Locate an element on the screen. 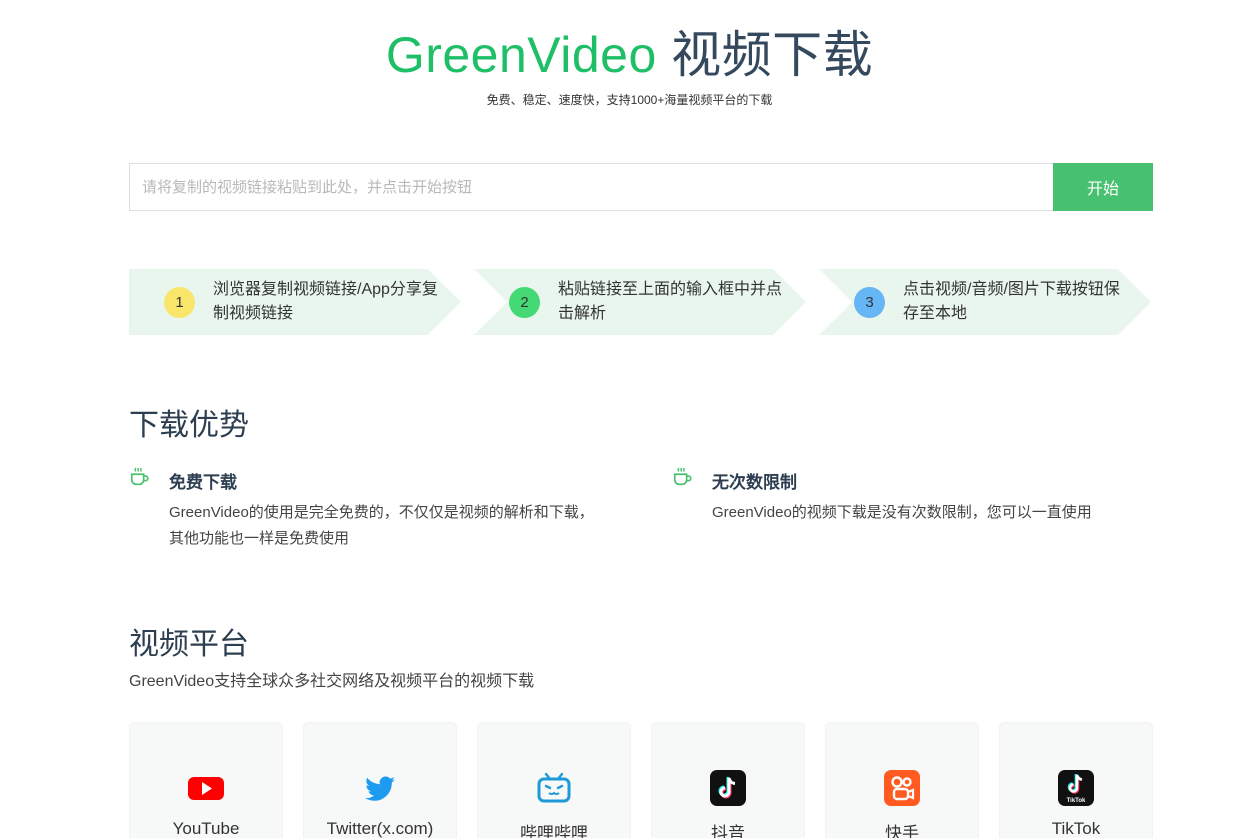 This screenshot has width=1259, height=838. platform-card-tiktok: TikTok TikTok is located at coordinates (1076, 780).